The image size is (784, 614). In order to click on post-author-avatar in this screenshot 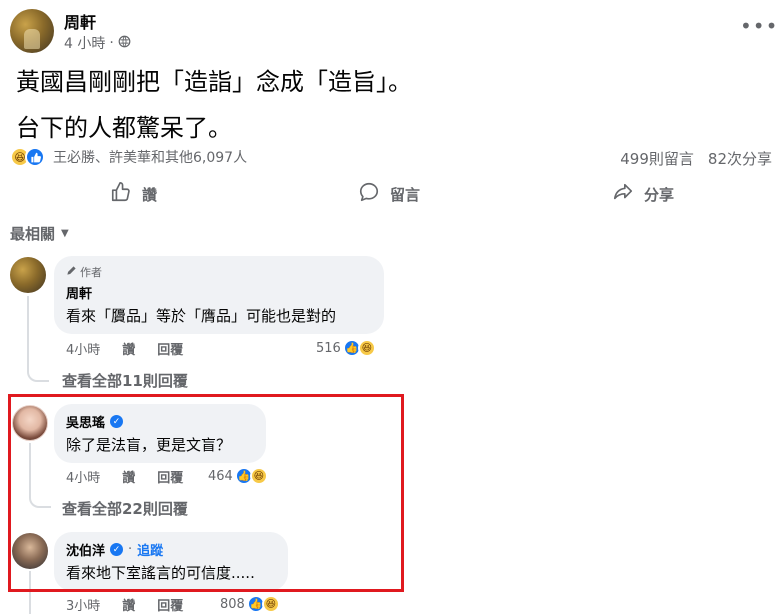, I will do `click(32, 31)`.